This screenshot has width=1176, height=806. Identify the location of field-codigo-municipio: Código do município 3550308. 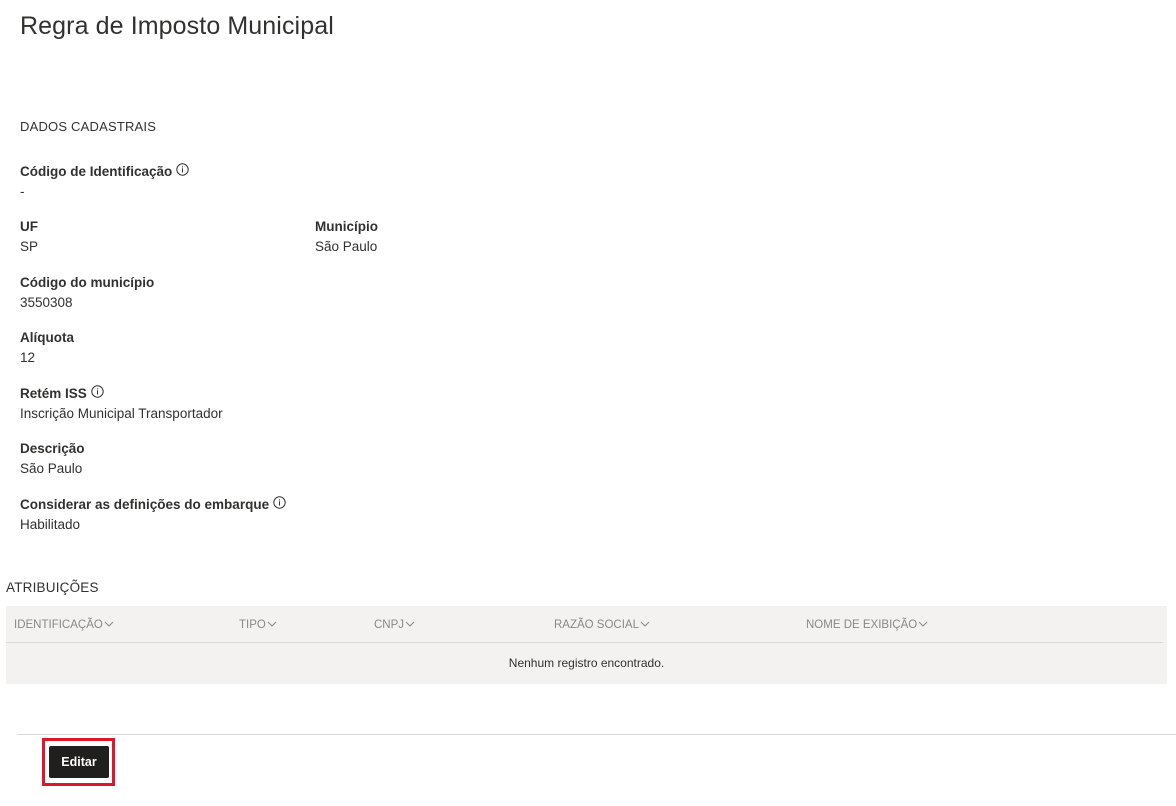
(87, 292).